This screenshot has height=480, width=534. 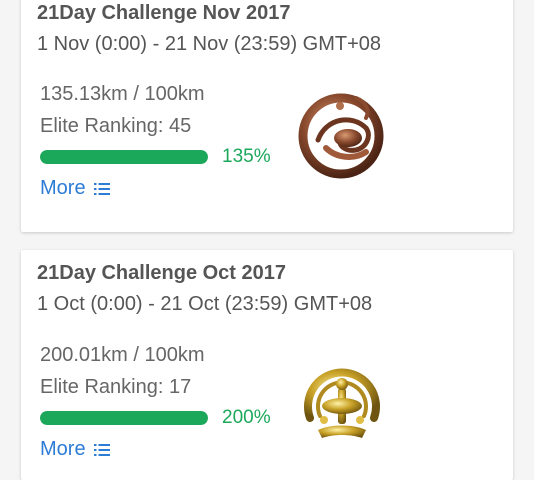 What do you see at coordinates (164, 13) in the screenshot?
I see `challenge-title: 21Day Challenge Nov 2017` at bounding box center [164, 13].